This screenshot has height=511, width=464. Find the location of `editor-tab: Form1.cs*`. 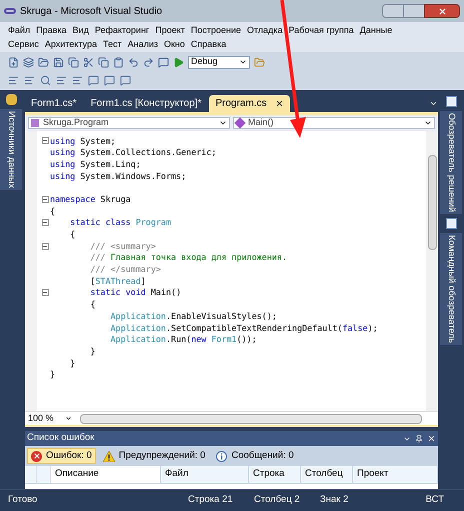

editor-tab: Form1.cs* is located at coordinates (54, 103).